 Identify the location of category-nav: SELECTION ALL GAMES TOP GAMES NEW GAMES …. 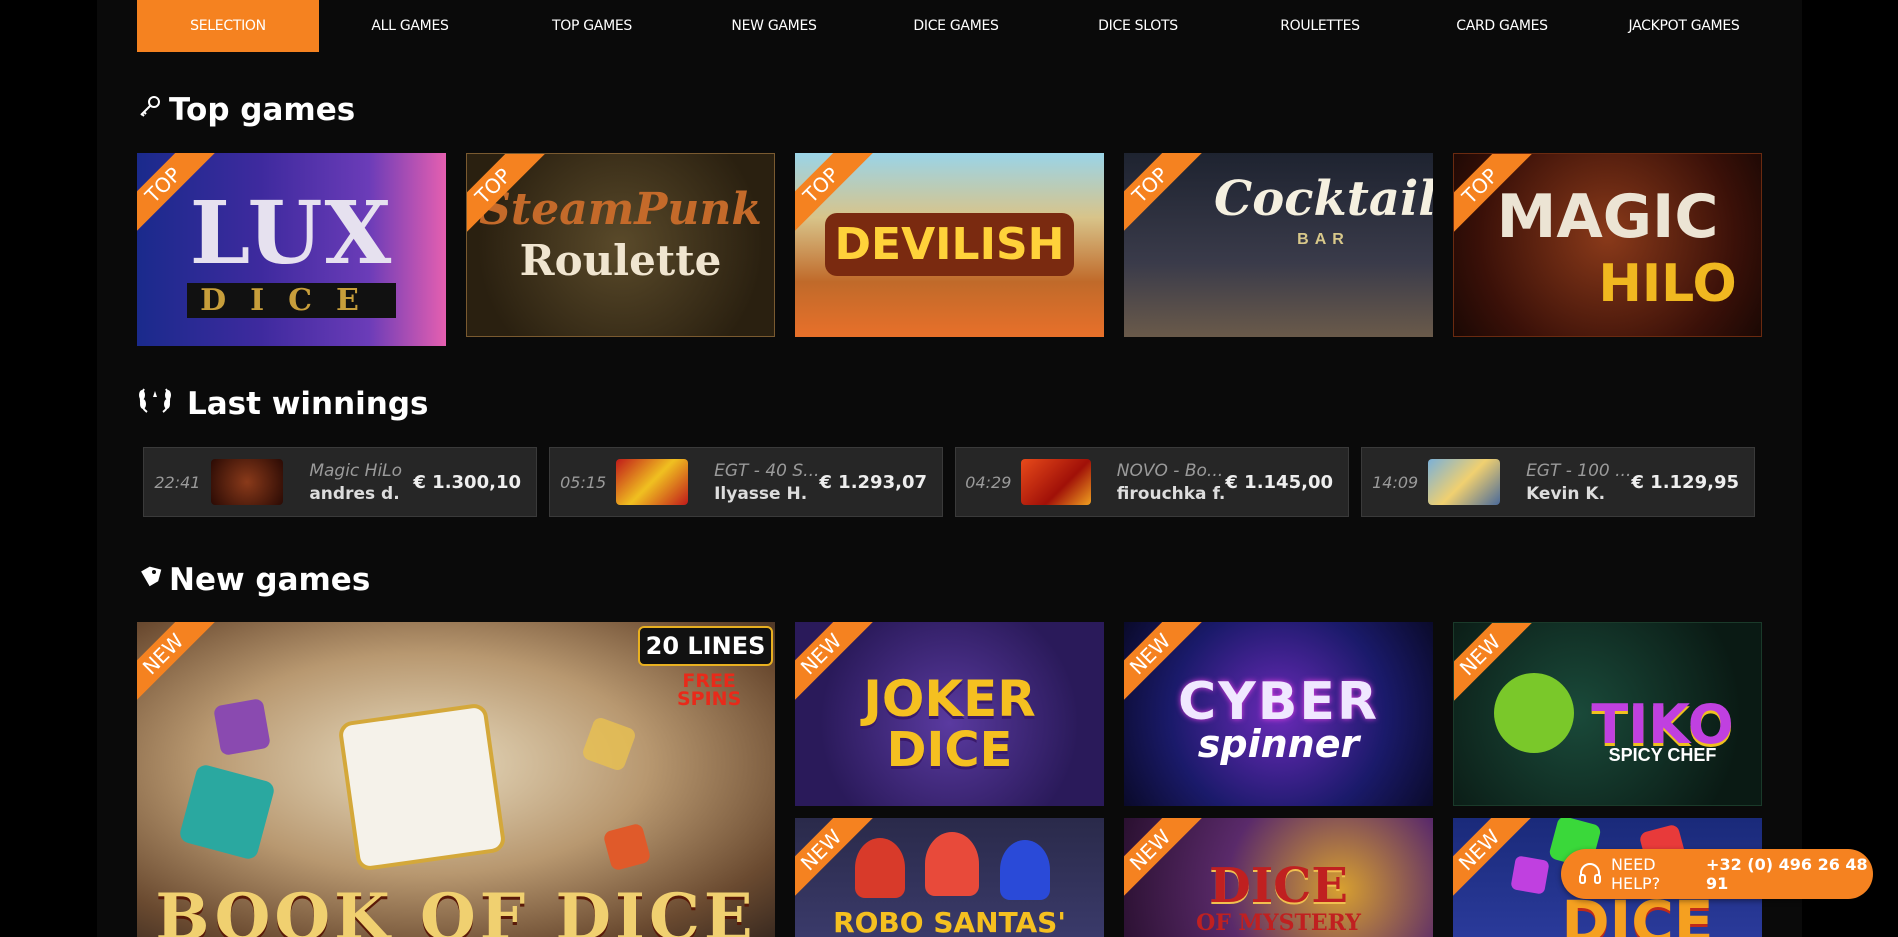
(956, 26).